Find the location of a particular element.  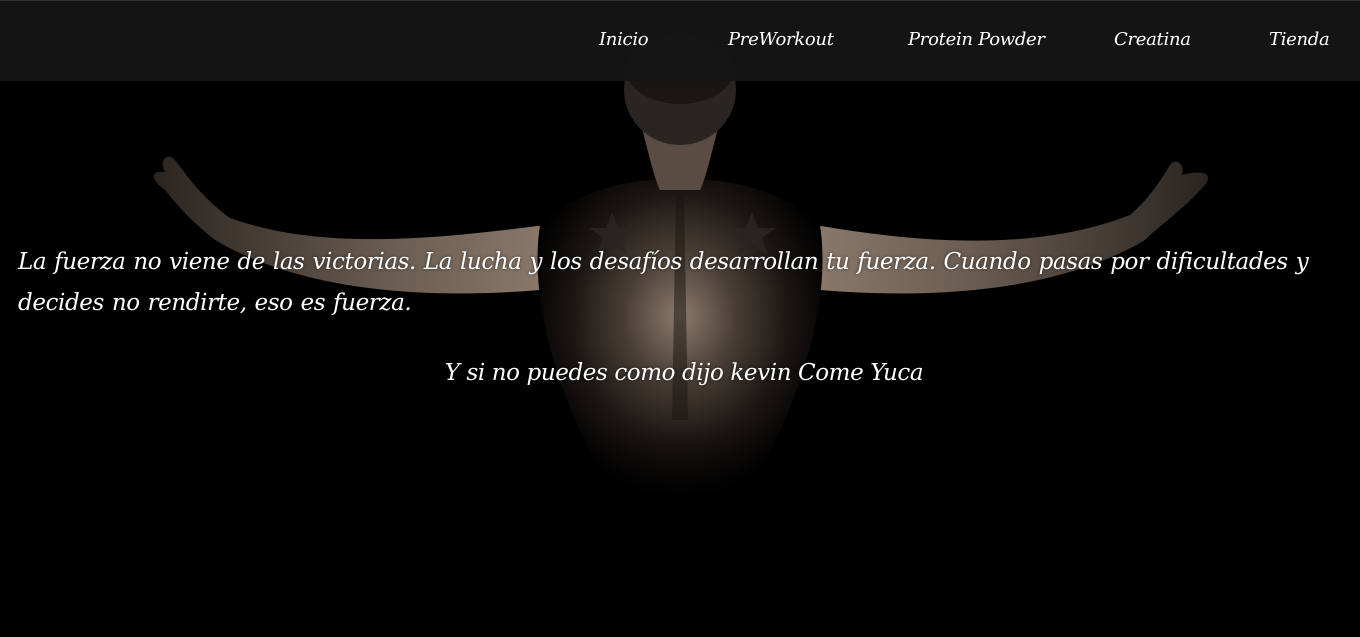

nav-tienda-link: Tienda is located at coordinates (1299, 39).